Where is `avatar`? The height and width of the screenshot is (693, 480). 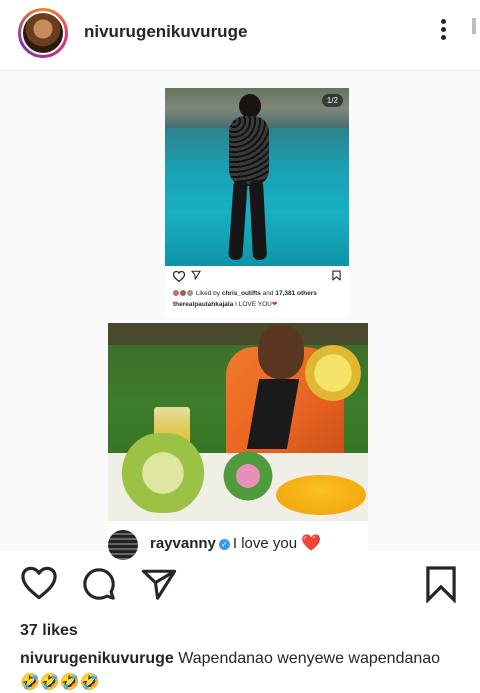 avatar is located at coordinates (43, 33).